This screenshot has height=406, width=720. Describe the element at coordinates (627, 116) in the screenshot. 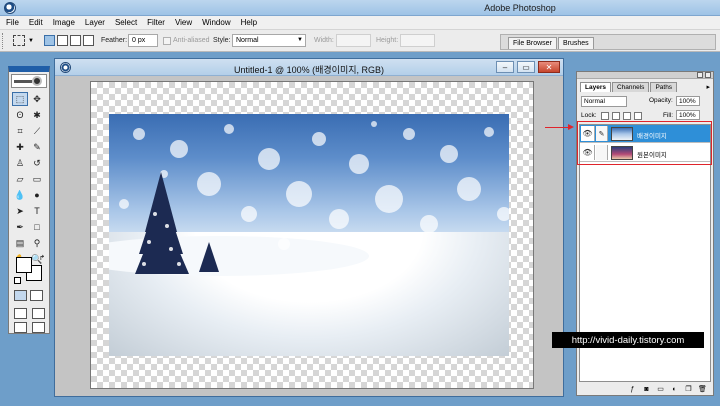

I see `lock-position-icon` at that location.